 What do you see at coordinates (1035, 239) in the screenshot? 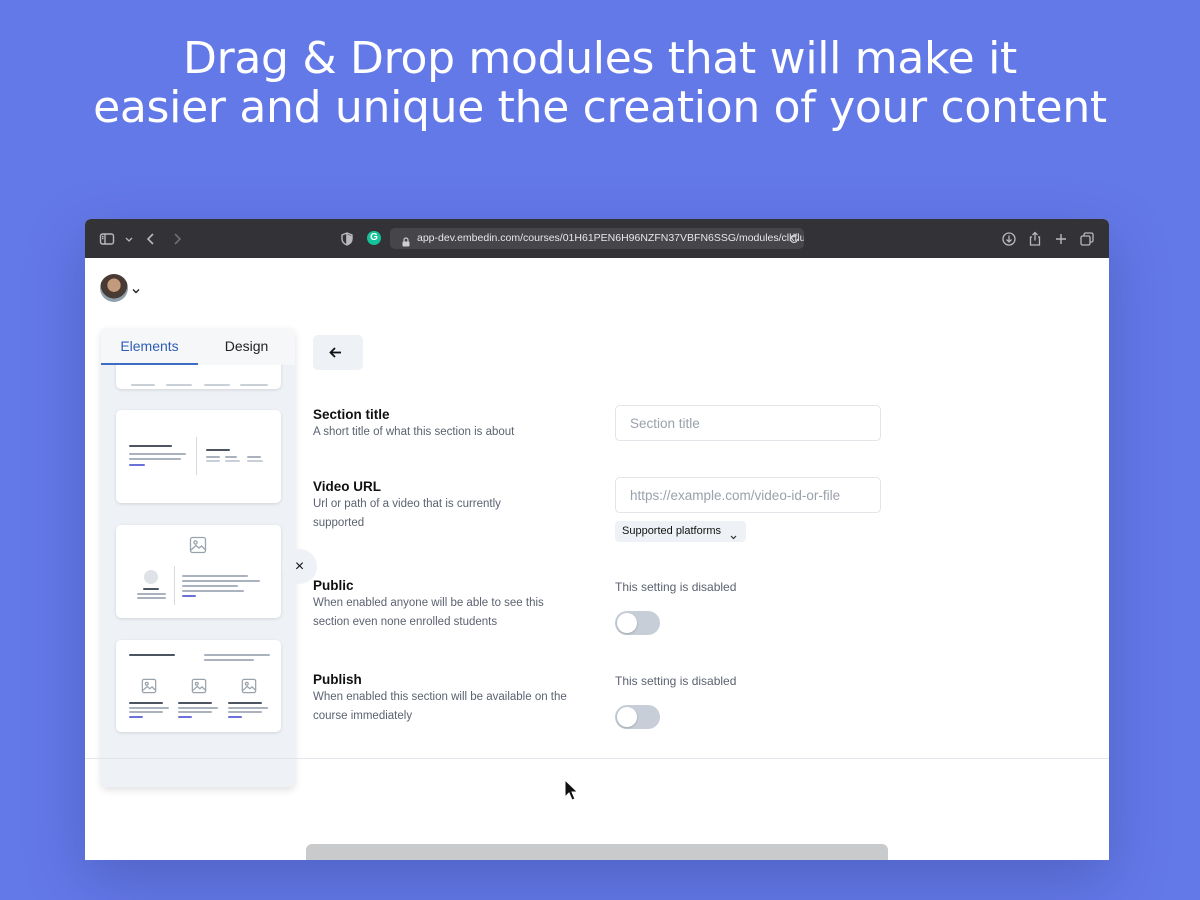
I see `share-icon` at bounding box center [1035, 239].